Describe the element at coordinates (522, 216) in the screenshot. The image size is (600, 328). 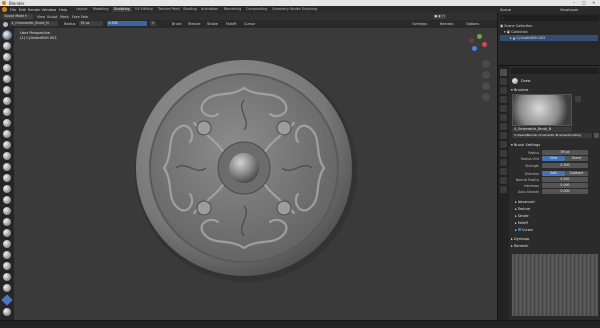
I see `stroke-subsection: ▸ Stroke` at that location.